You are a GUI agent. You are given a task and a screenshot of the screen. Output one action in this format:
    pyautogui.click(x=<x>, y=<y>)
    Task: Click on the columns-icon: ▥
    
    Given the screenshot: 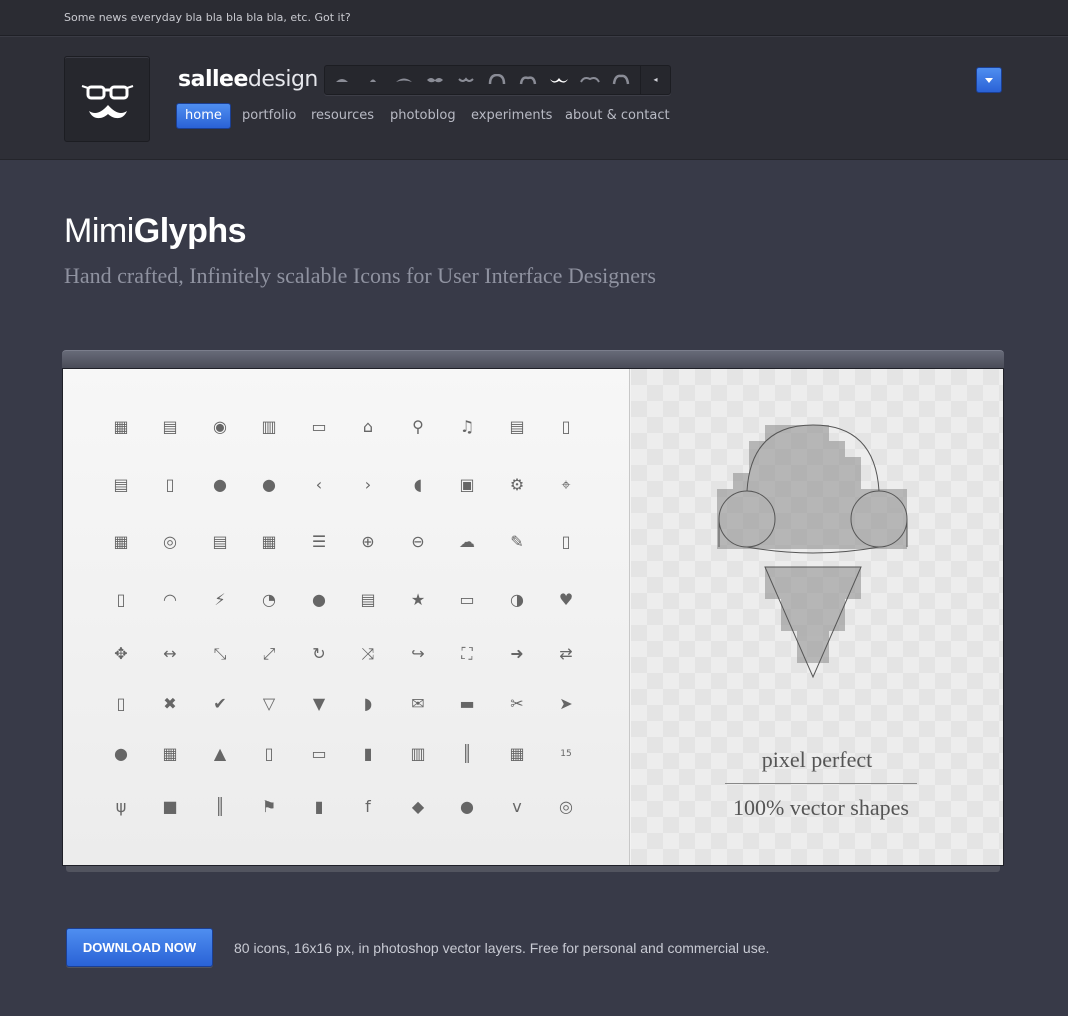 What is the action you would take?
    pyautogui.click(x=418, y=754)
    